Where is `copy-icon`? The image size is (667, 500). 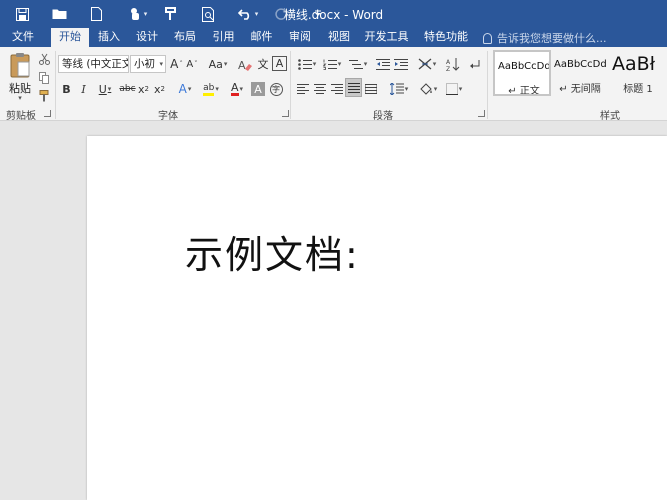
copy-icon is located at coordinates (44, 78).